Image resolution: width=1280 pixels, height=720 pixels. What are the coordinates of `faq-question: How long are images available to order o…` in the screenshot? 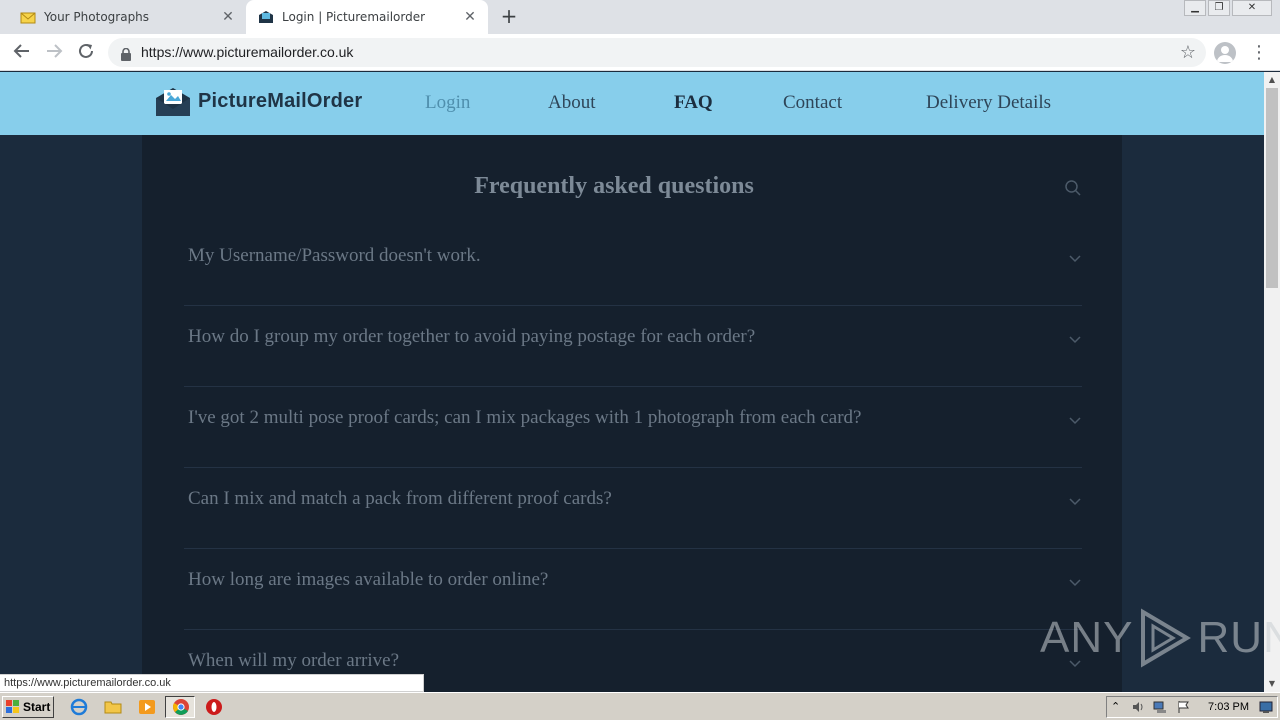 It's located at (368, 579).